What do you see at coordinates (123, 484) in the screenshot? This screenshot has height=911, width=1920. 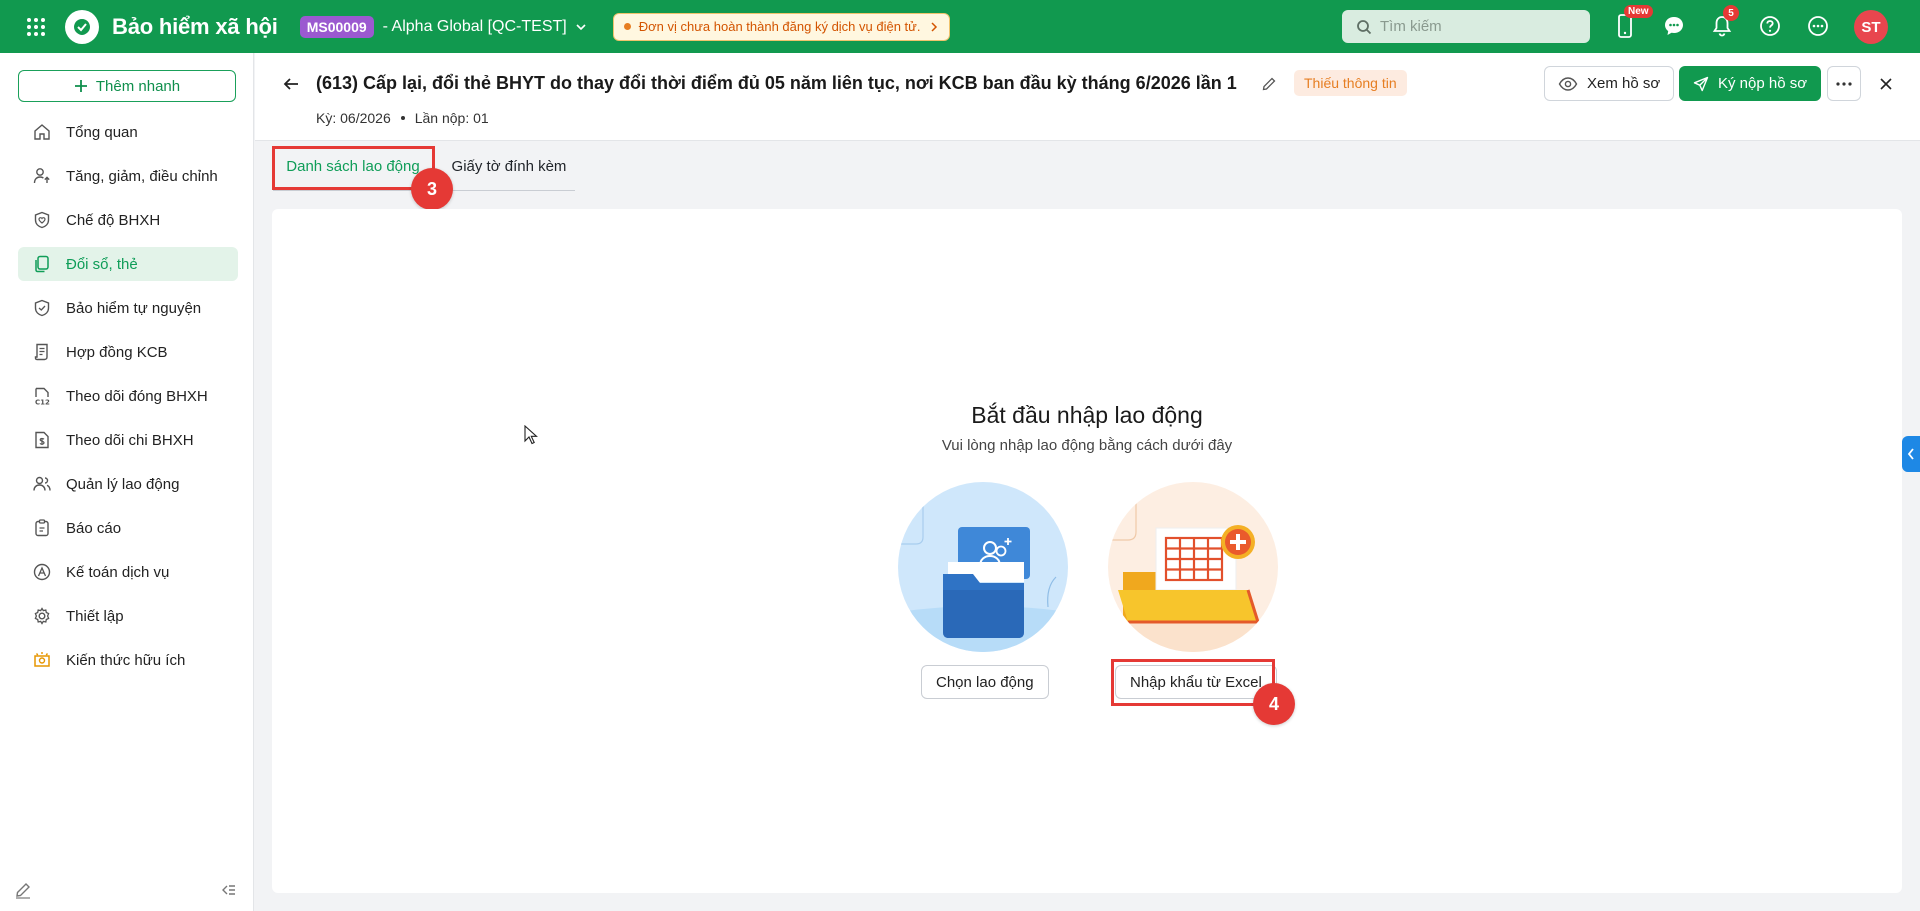 I see `sidebar-item-label: Quản lý lao động` at bounding box center [123, 484].